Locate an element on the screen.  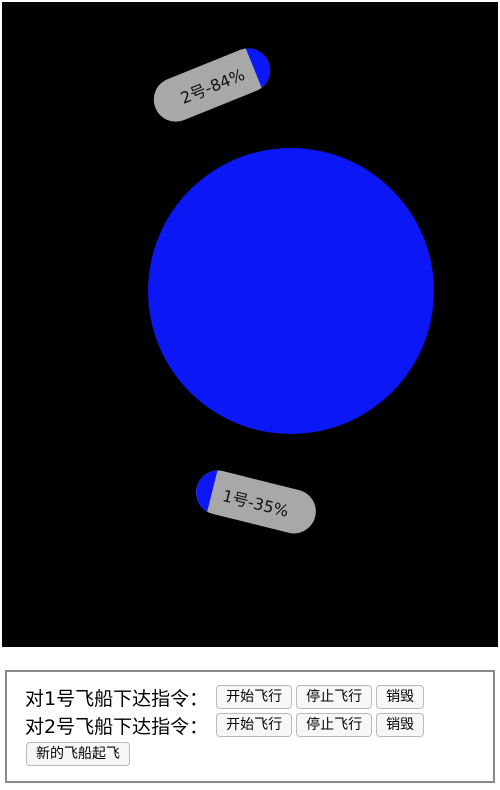
spaceship-2-label: 2号-84% is located at coordinates (212, 86).